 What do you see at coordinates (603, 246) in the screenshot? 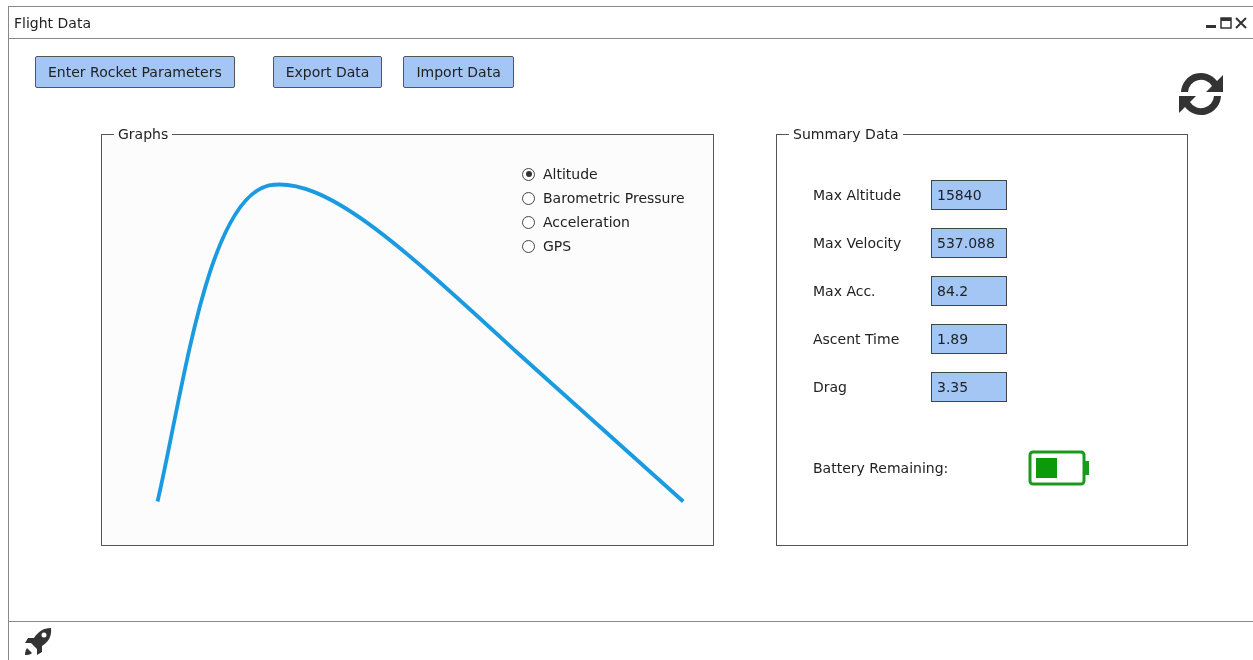
I see `radio-option: GPS` at bounding box center [603, 246].